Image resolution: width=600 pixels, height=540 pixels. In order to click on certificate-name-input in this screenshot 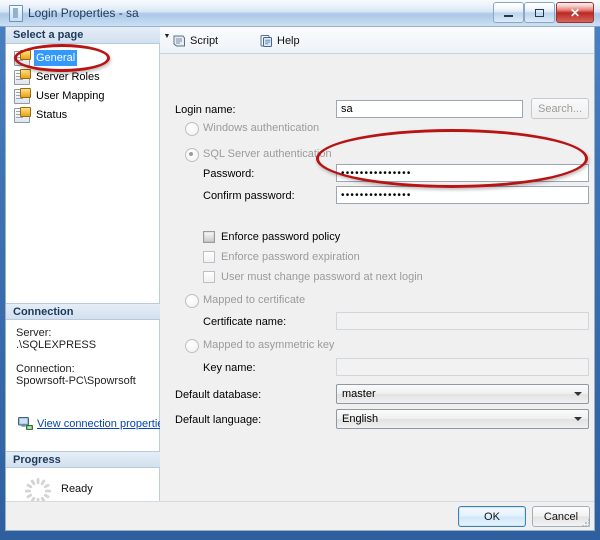, I will do `click(462, 321)`.